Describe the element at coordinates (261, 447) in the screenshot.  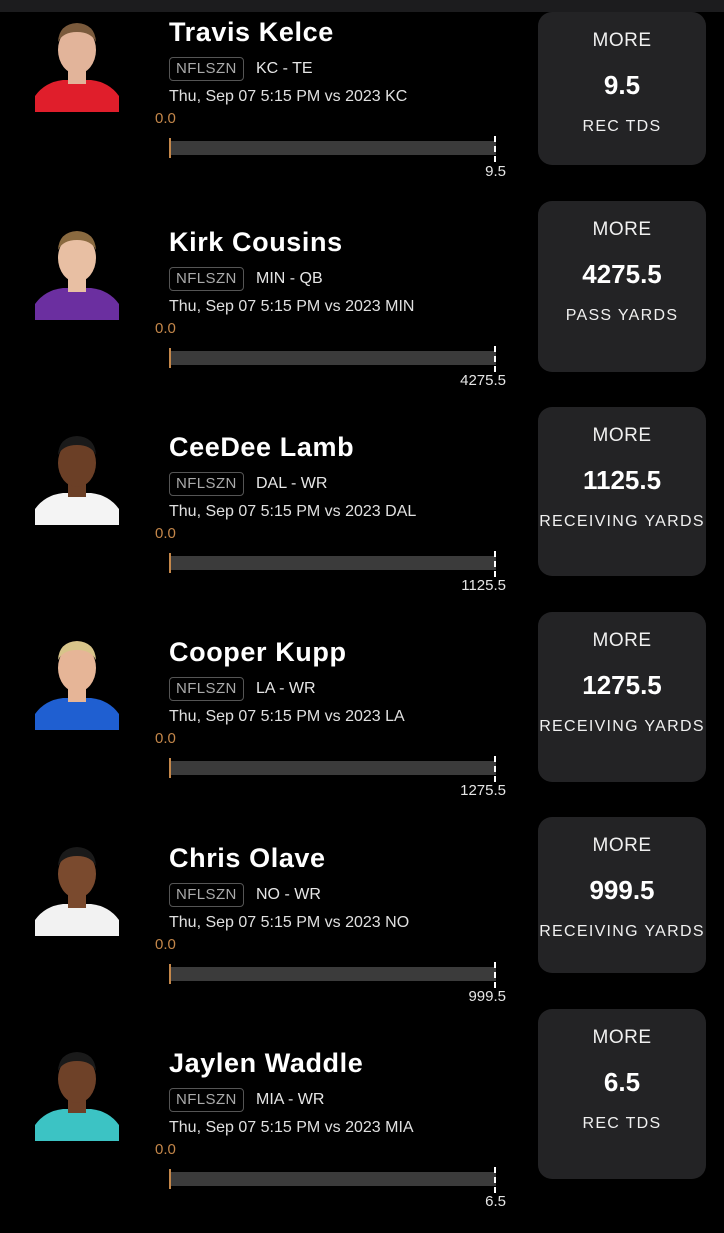
I see `player-name: CeeDee Lamb` at that location.